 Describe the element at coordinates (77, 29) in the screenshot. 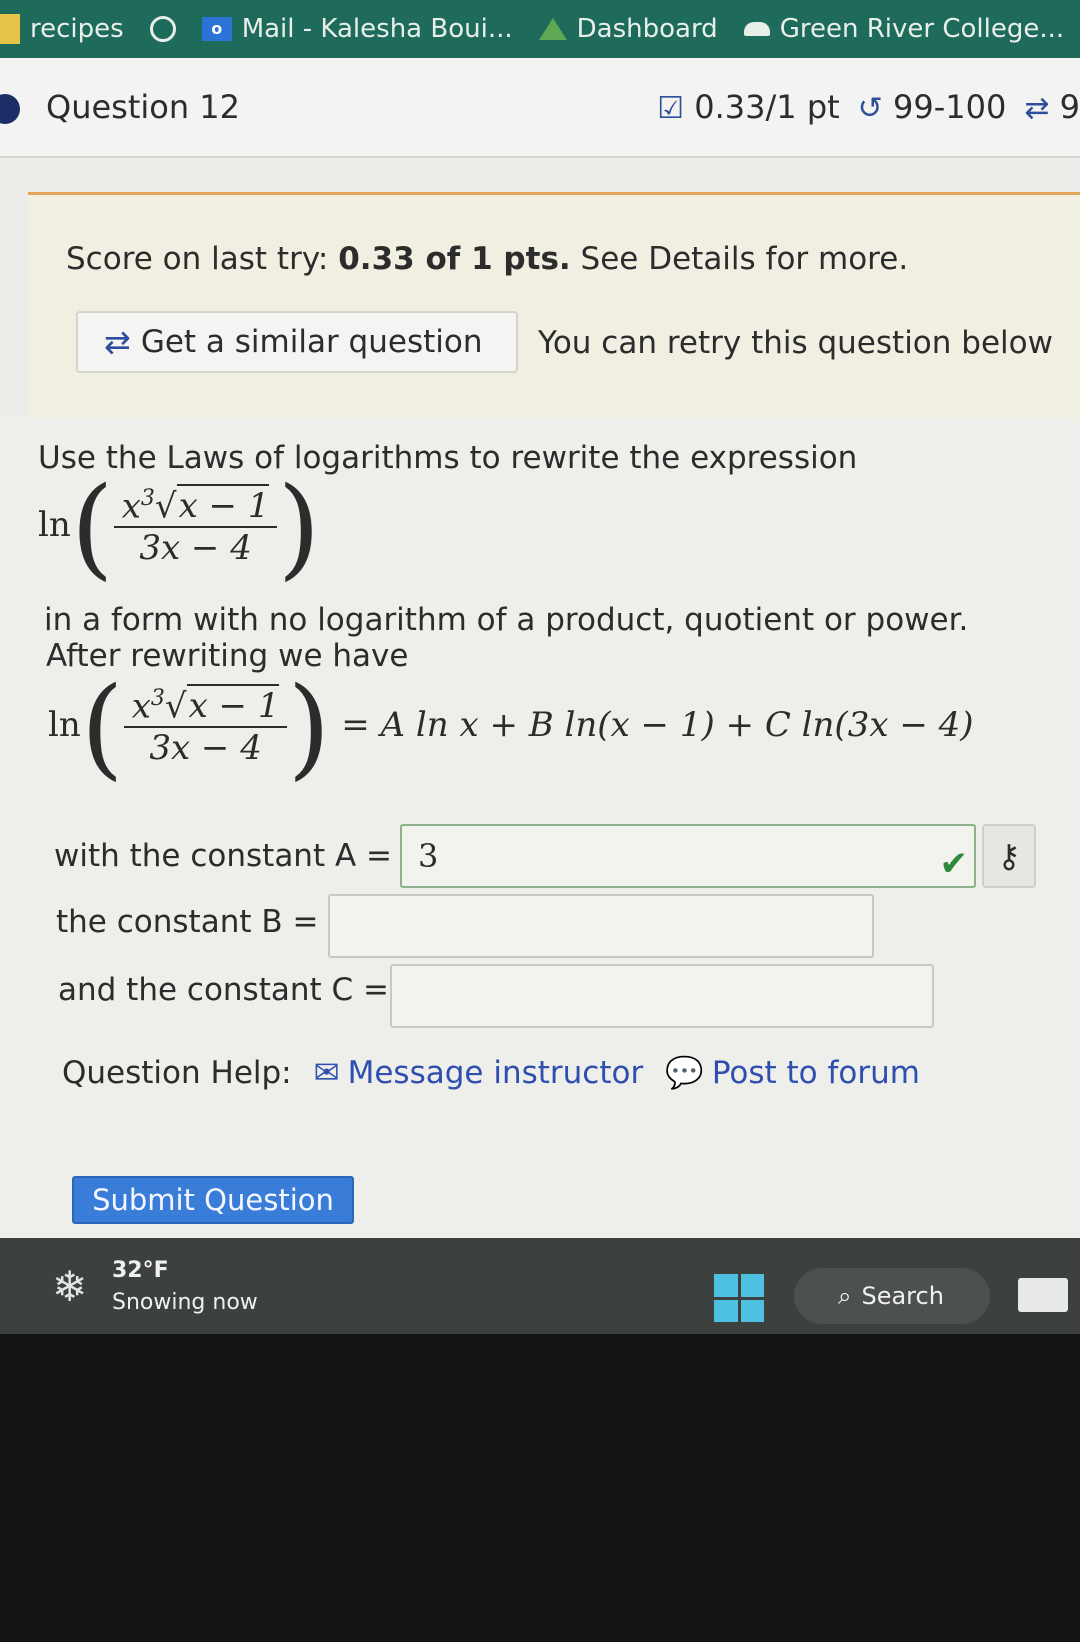

I see `bookmark-label: recipes` at that location.